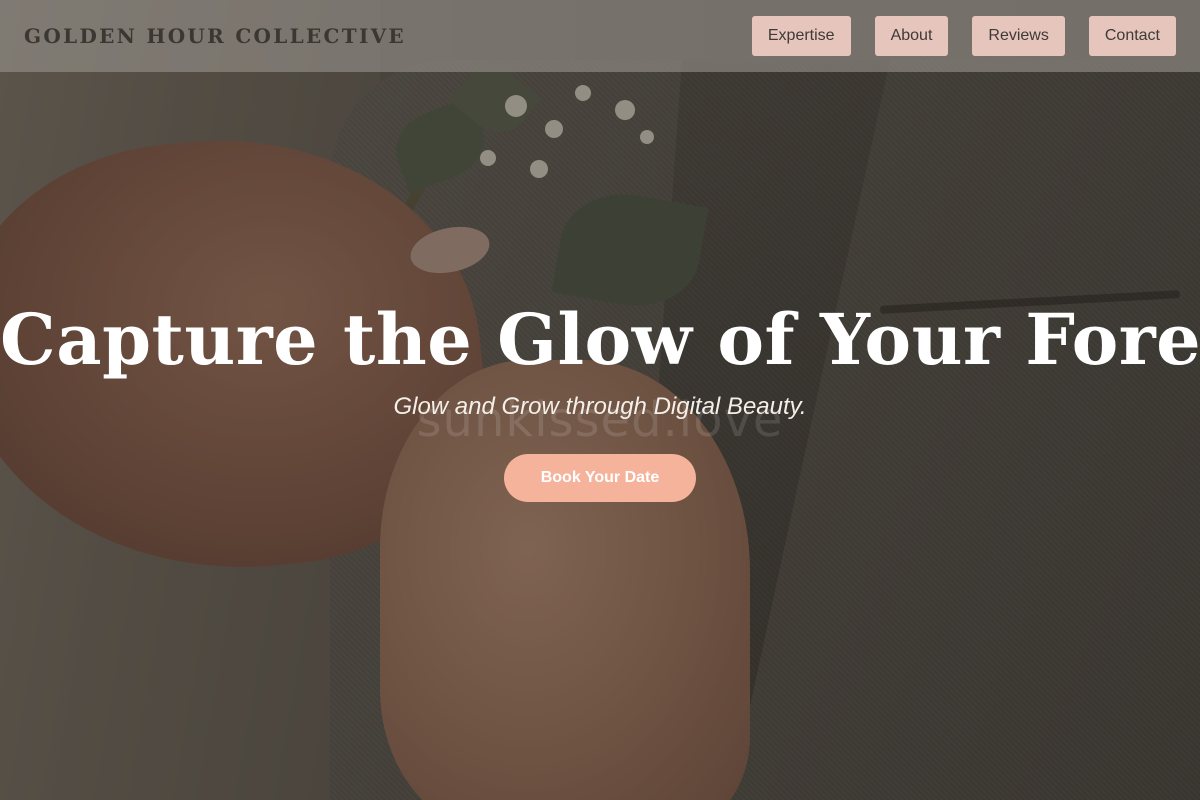 This screenshot has width=1200, height=800. What do you see at coordinates (1018, 36) in the screenshot?
I see `nav-reviews-button: Reviews` at bounding box center [1018, 36].